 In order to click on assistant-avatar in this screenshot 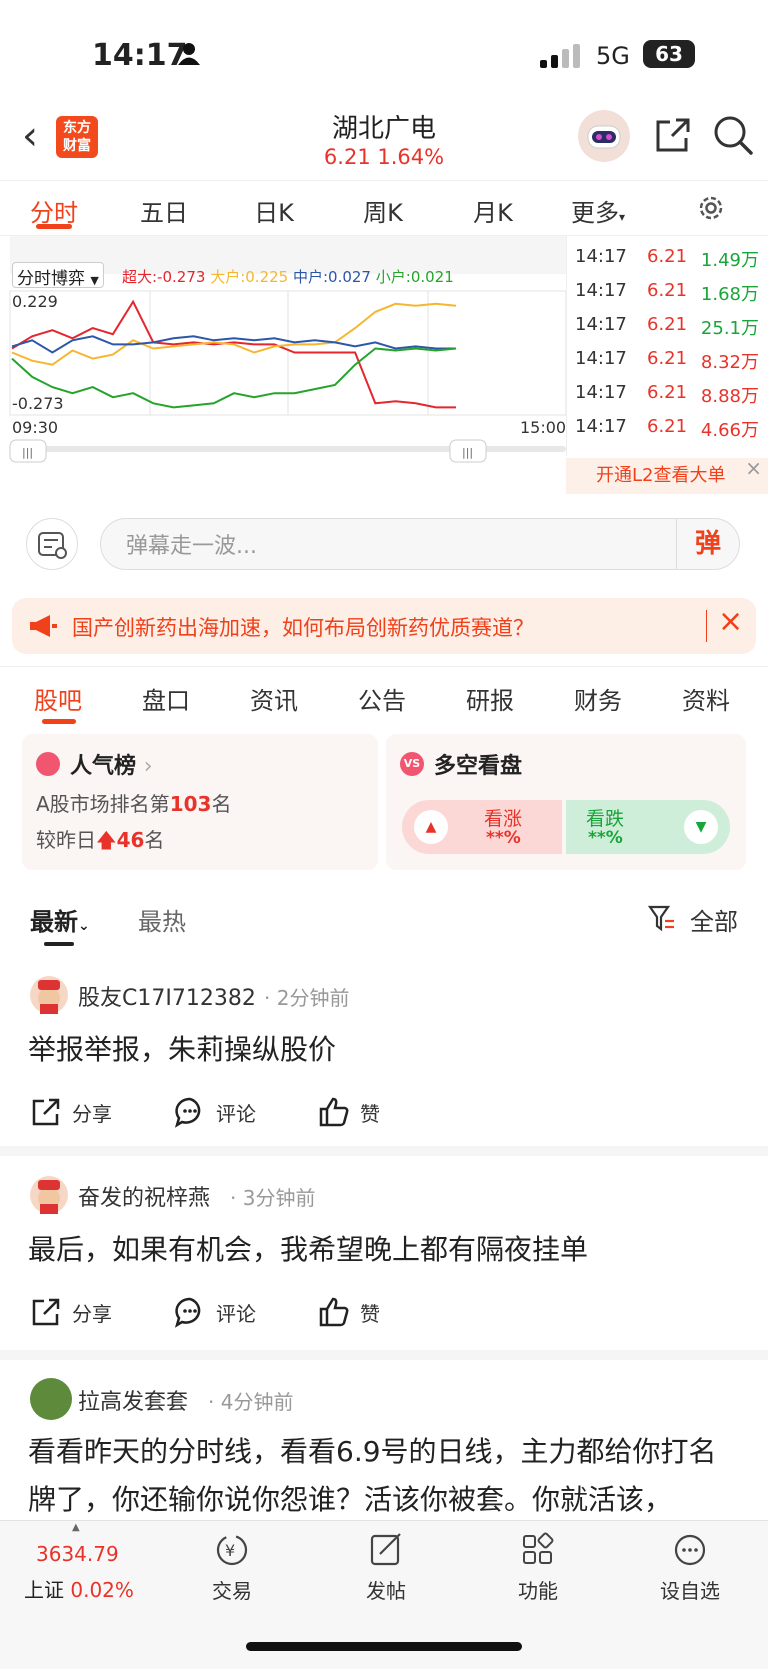, I will do `click(604, 136)`.